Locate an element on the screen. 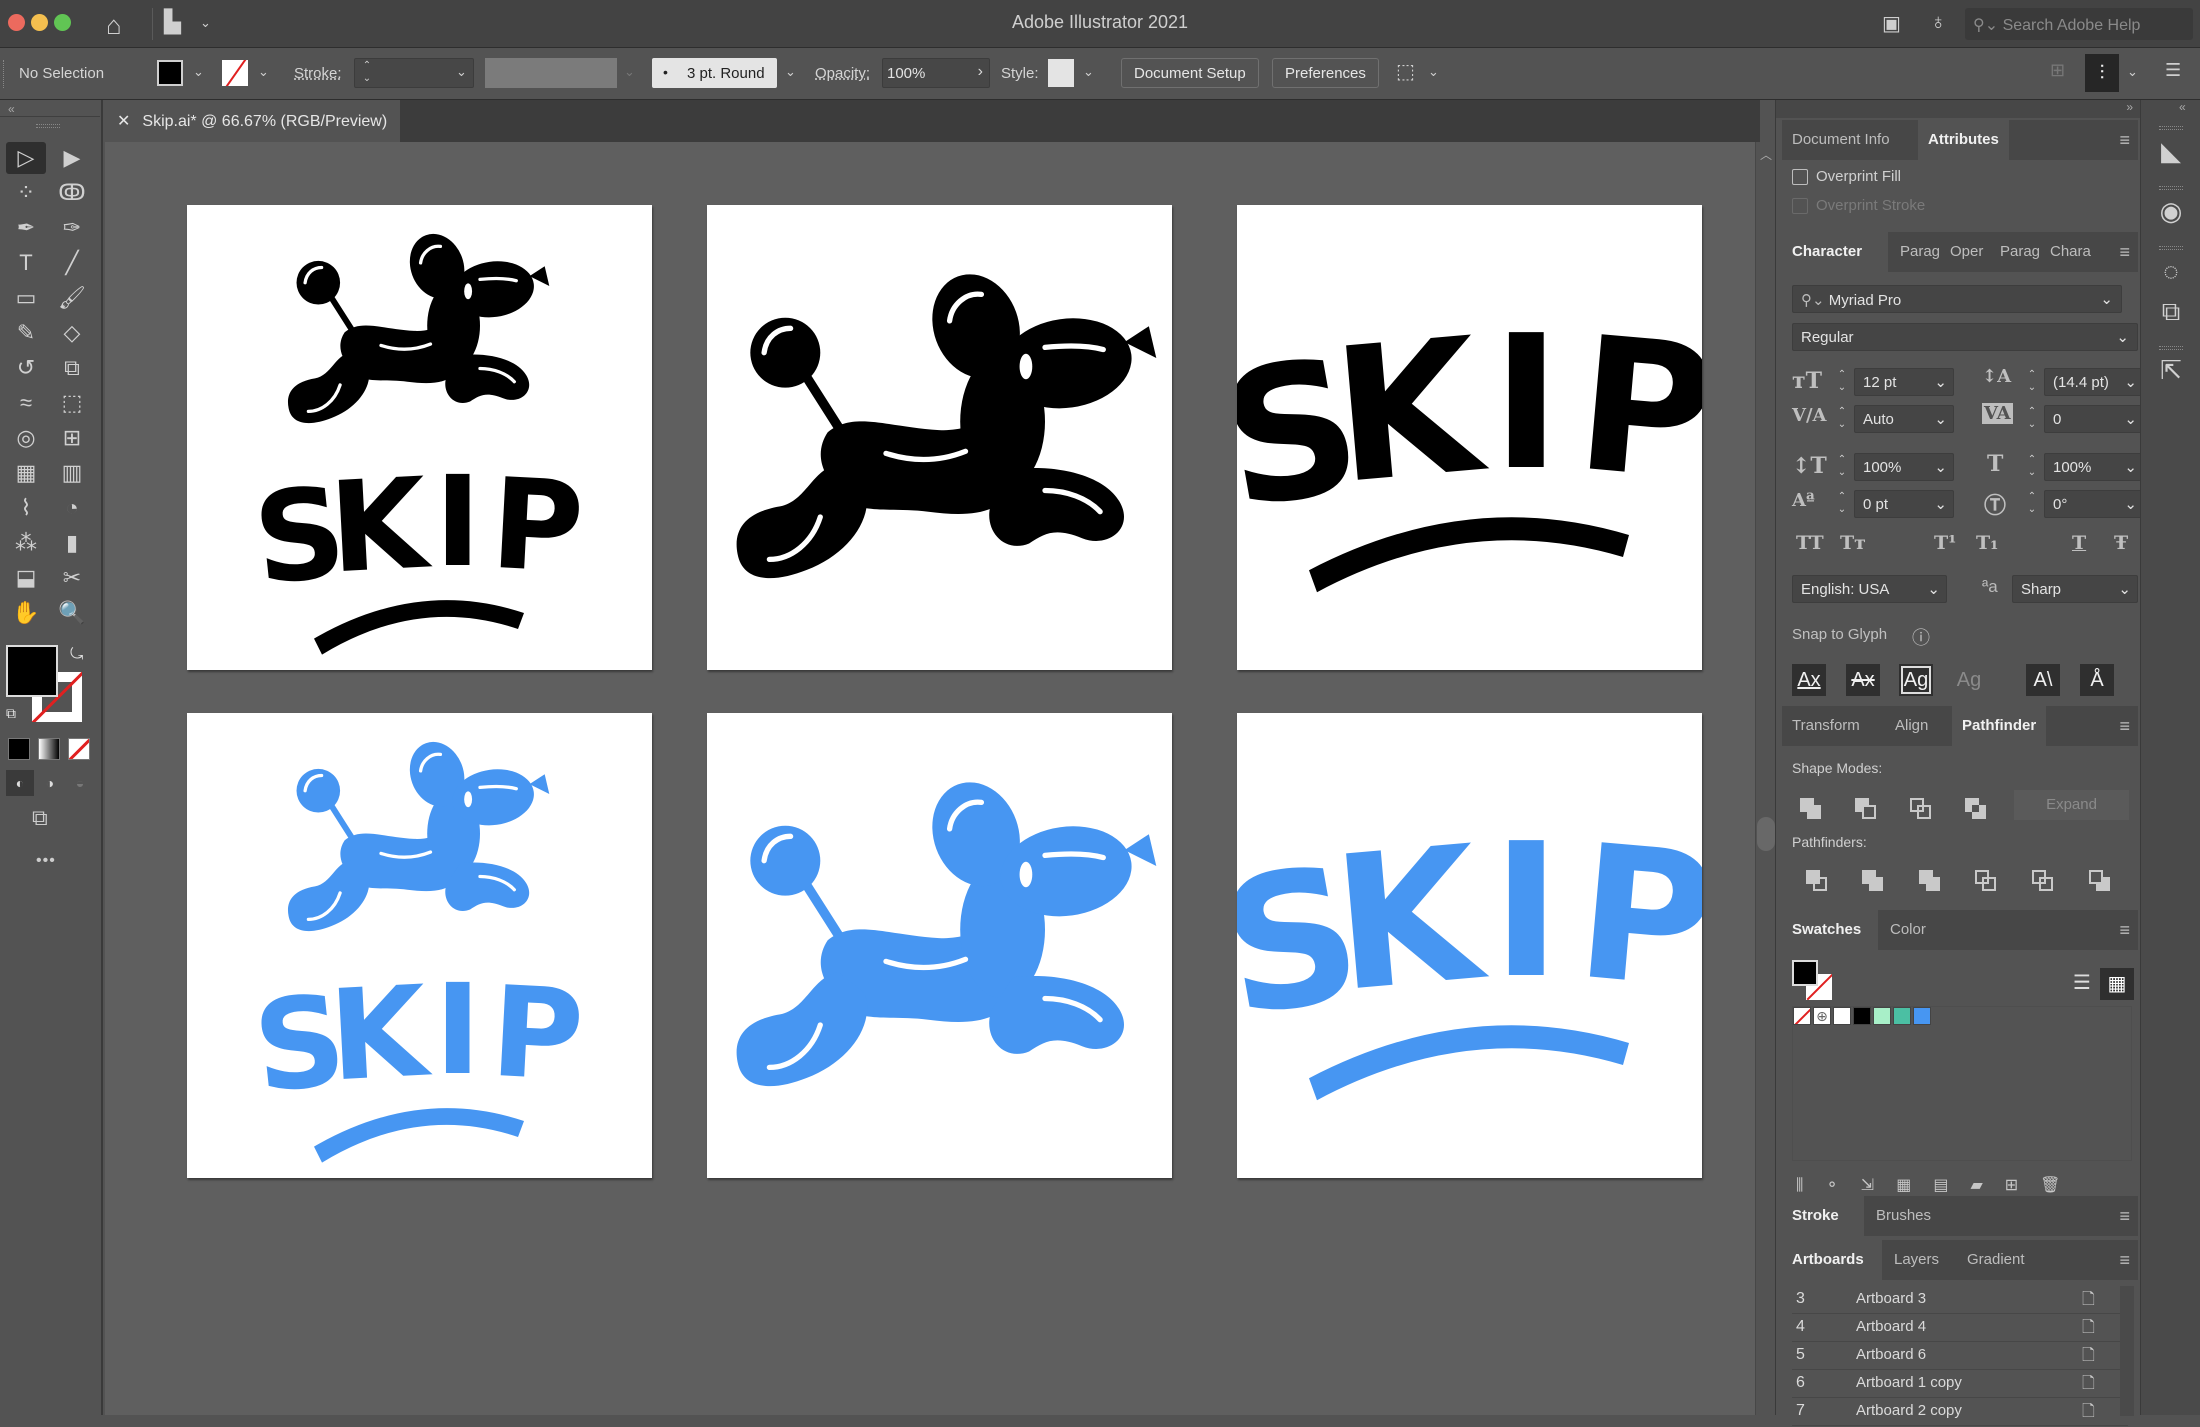 This screenshot has height=1427, width=2200. overprint-fill-checkbox is located at coordinates (1800, 177).